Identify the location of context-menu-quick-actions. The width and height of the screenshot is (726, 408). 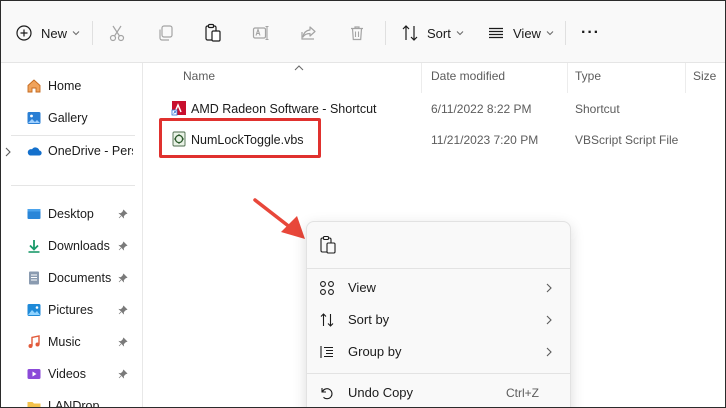
(438, 244).